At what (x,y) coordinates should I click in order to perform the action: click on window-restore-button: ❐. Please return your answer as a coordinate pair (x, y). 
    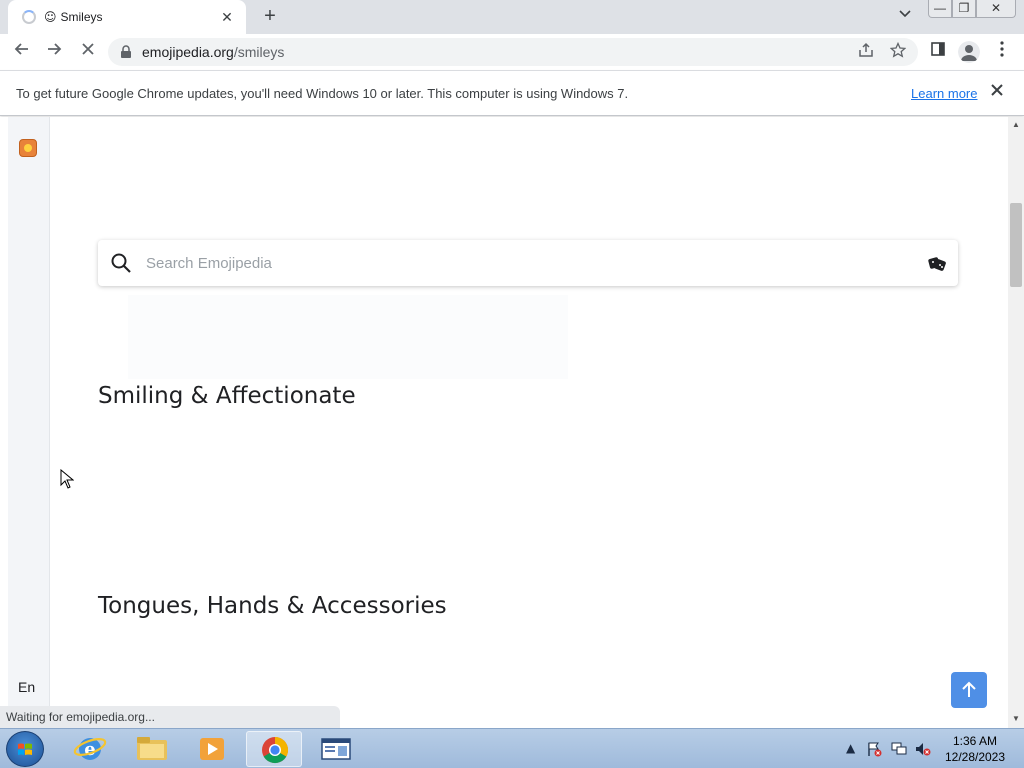
    Looking at the image, I should click on (964, 9).